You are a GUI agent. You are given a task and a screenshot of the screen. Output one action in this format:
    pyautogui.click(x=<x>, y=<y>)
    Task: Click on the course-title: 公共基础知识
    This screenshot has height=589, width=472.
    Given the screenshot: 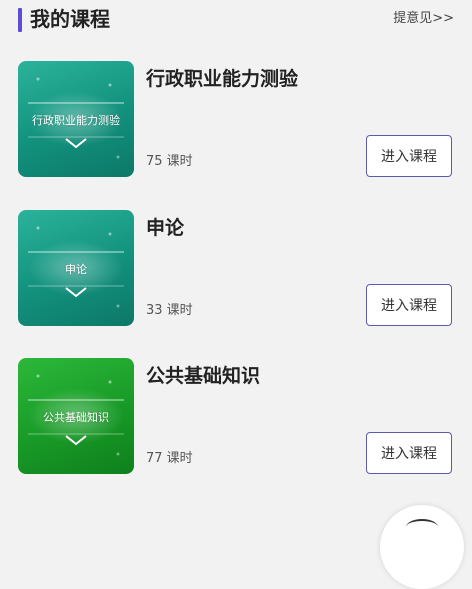 What is the action you would take?
    pyautogui.click(x=203, y=376)
    